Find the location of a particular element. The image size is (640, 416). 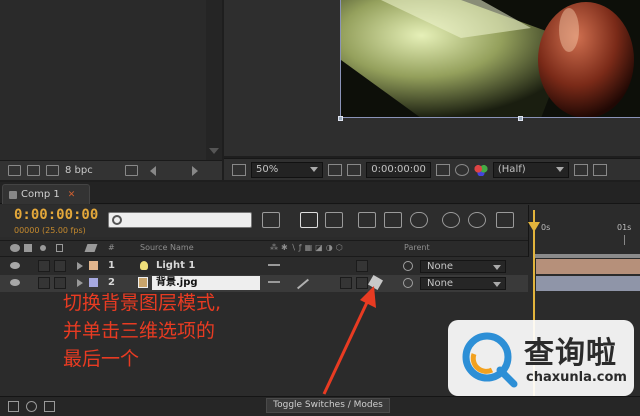

frame-rate-display: 00000 (25.00 fps) is located at coordinates (50, 230).